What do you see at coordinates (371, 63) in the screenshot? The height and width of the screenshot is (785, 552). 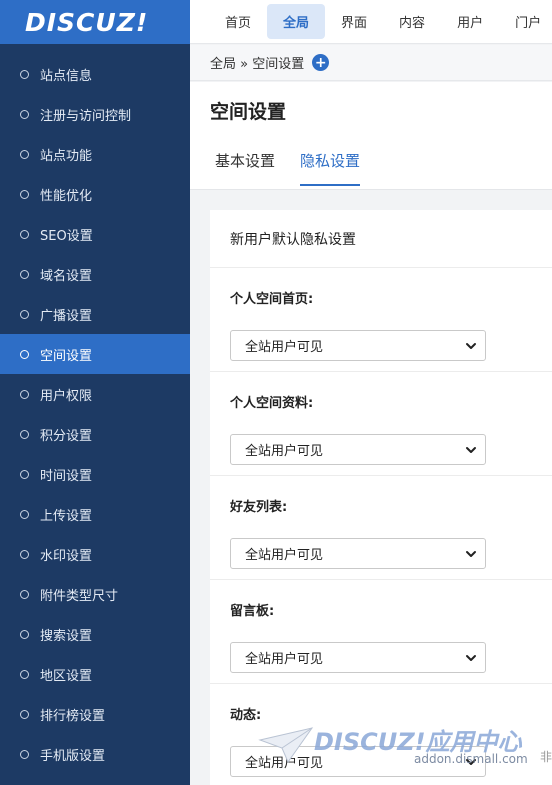 I see `breadcrumb: 全局 » 空间设置 +` at bounding box center [371, 63].